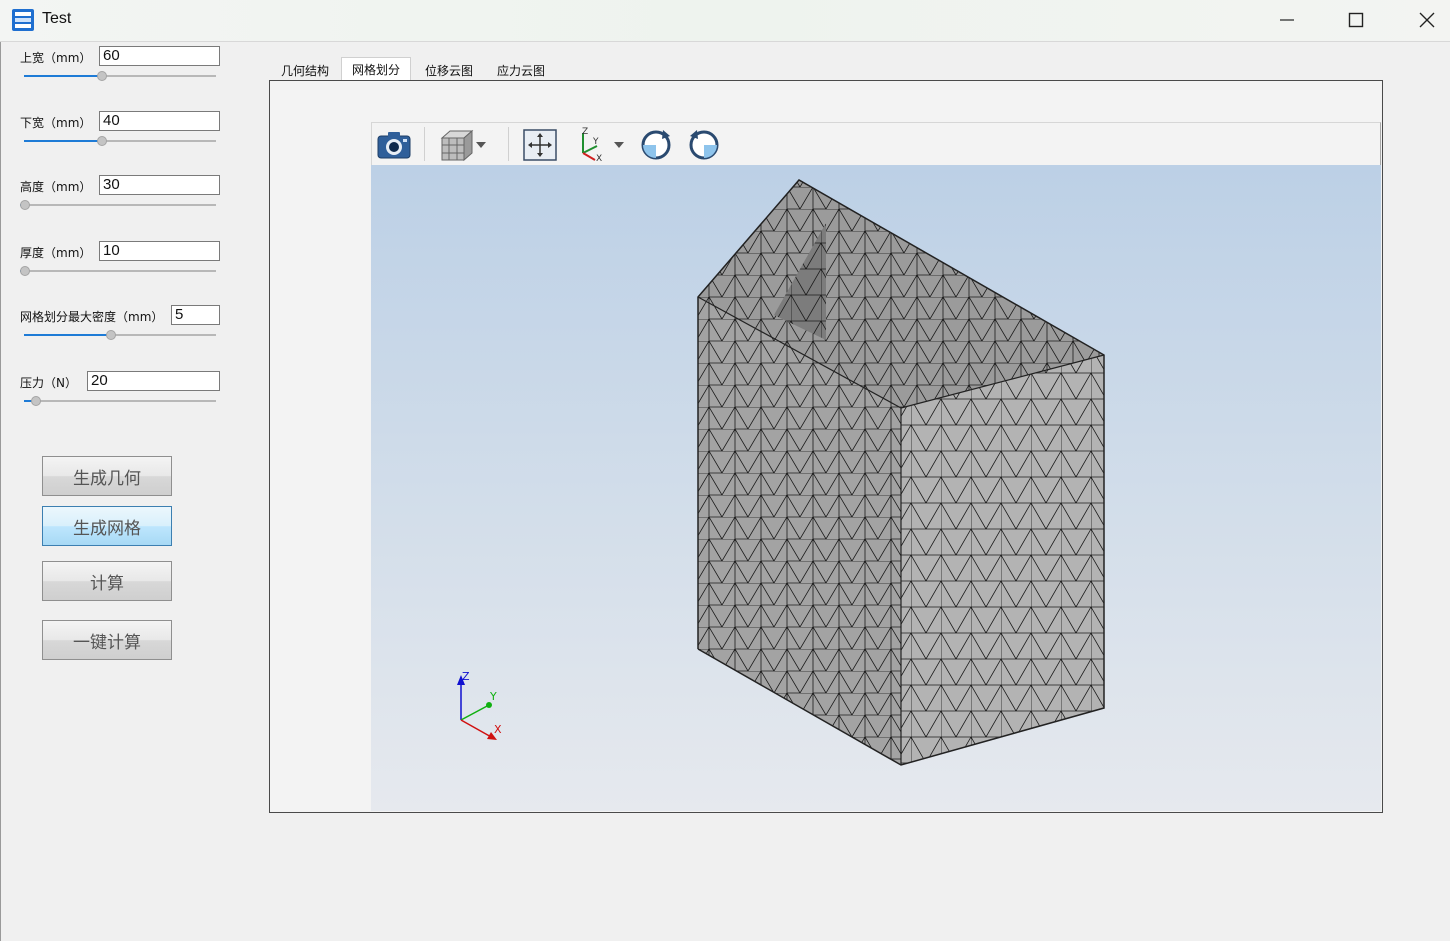  What do you see at coordinates (159, 121) in the screenshot?
I see `bottom-width-input: 40` at bounding box center [159, 121].